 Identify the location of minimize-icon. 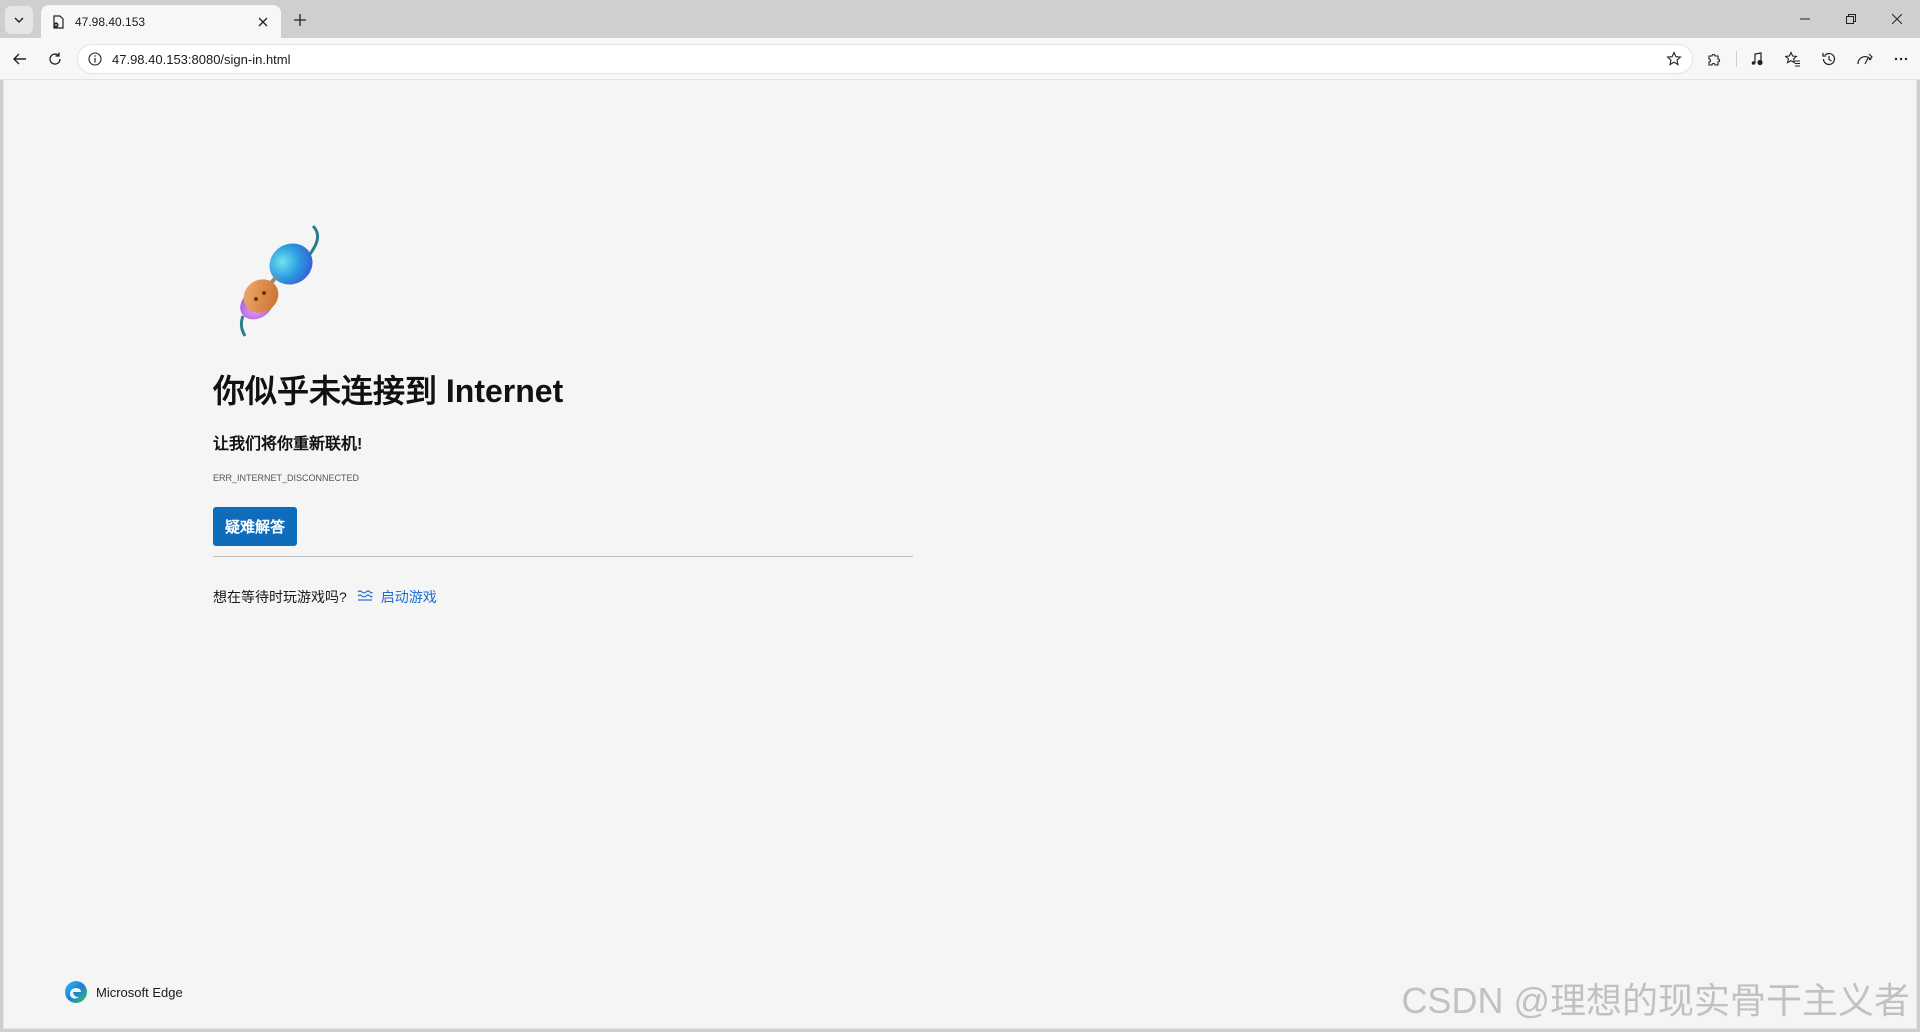
(1805, 19).